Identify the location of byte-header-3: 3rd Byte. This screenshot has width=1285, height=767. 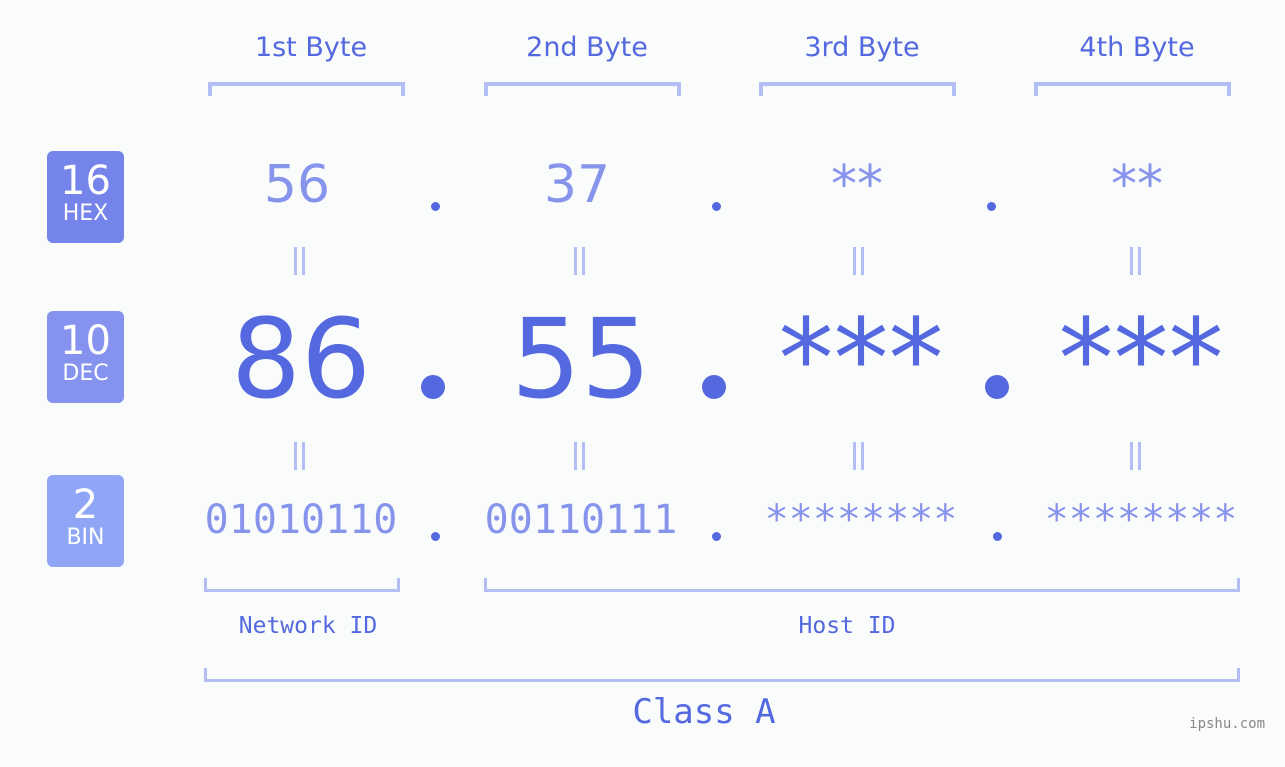
(862, 47).